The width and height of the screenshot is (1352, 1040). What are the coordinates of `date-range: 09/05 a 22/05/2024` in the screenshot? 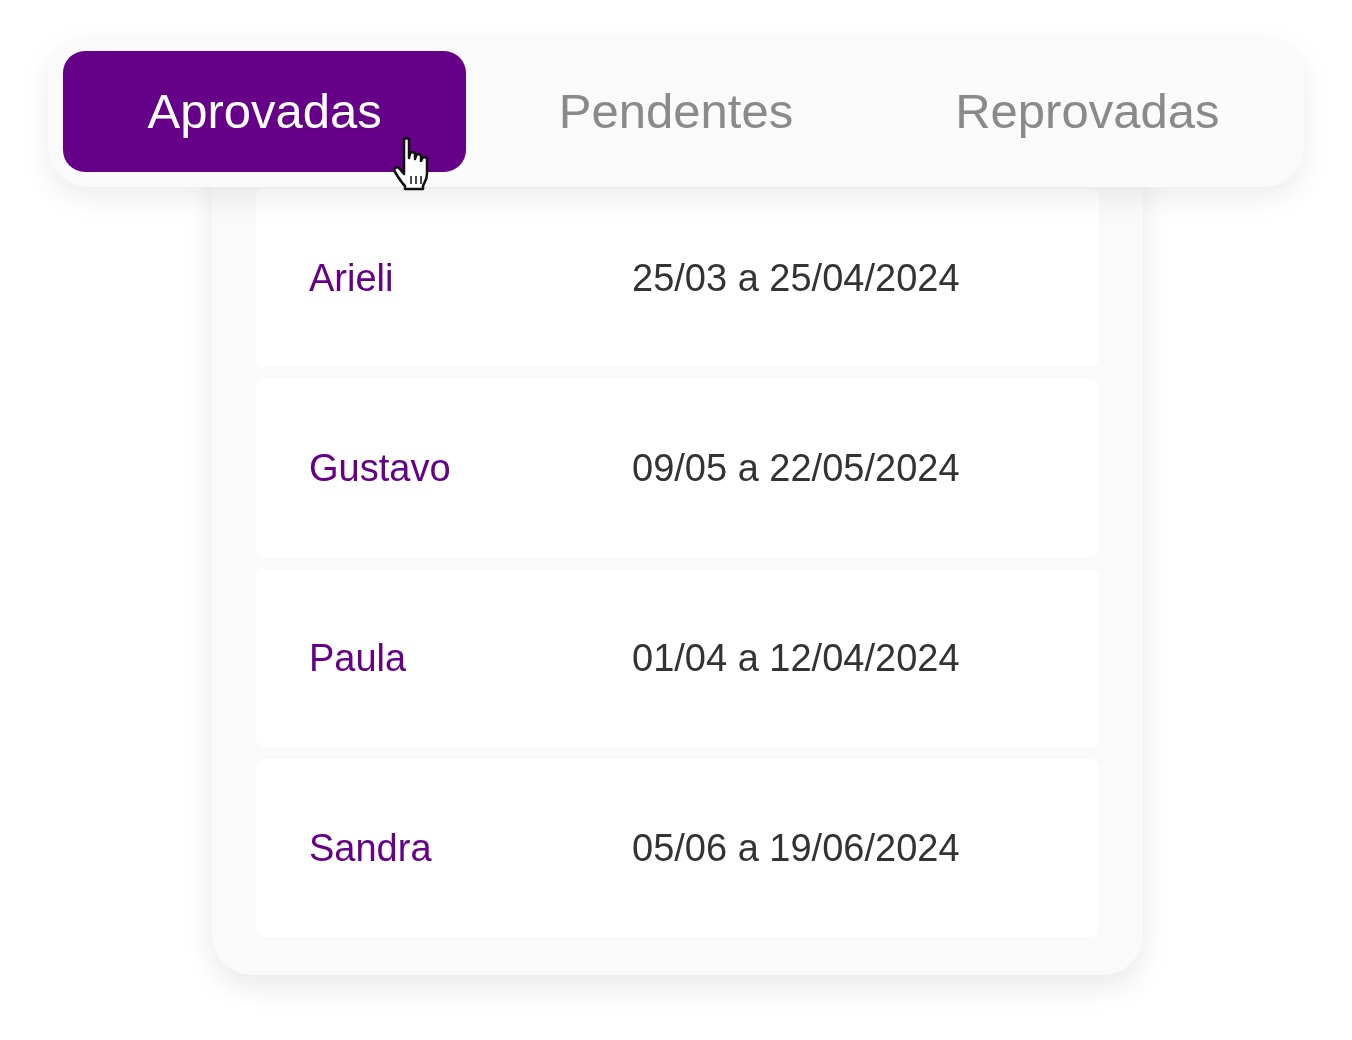 It's located at (796, 468).